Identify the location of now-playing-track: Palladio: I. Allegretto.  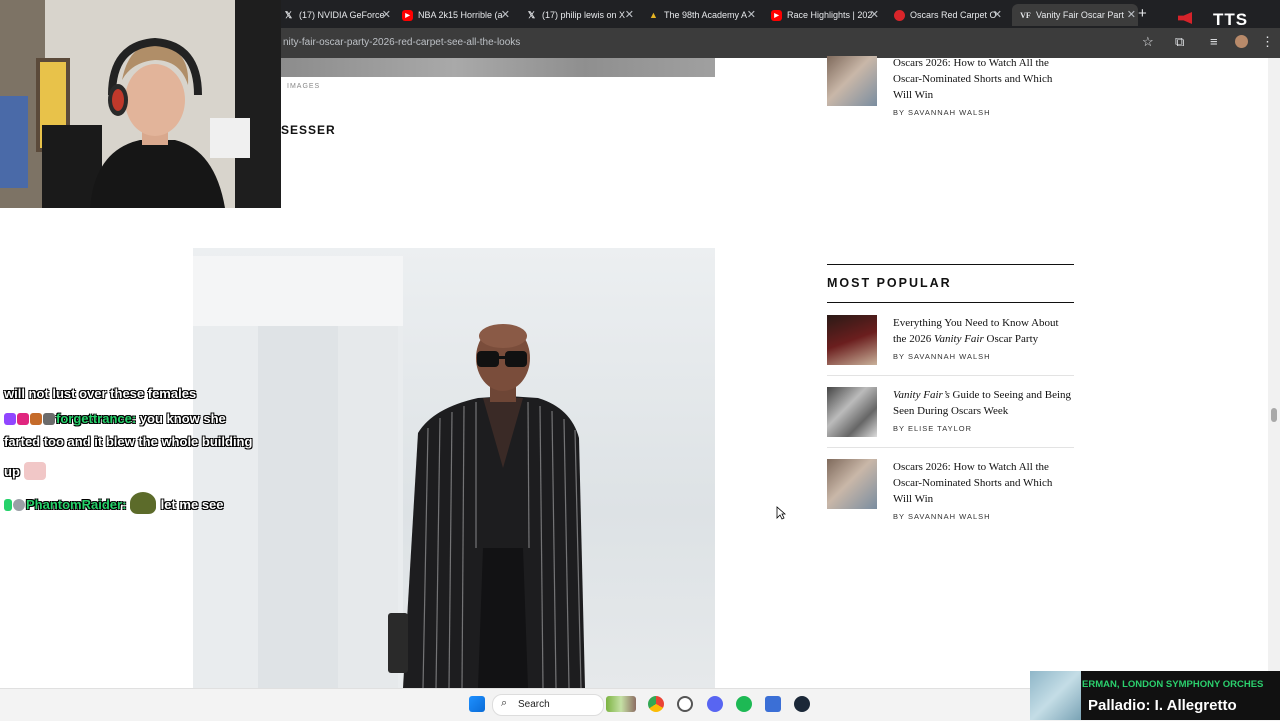
(1162, 705).